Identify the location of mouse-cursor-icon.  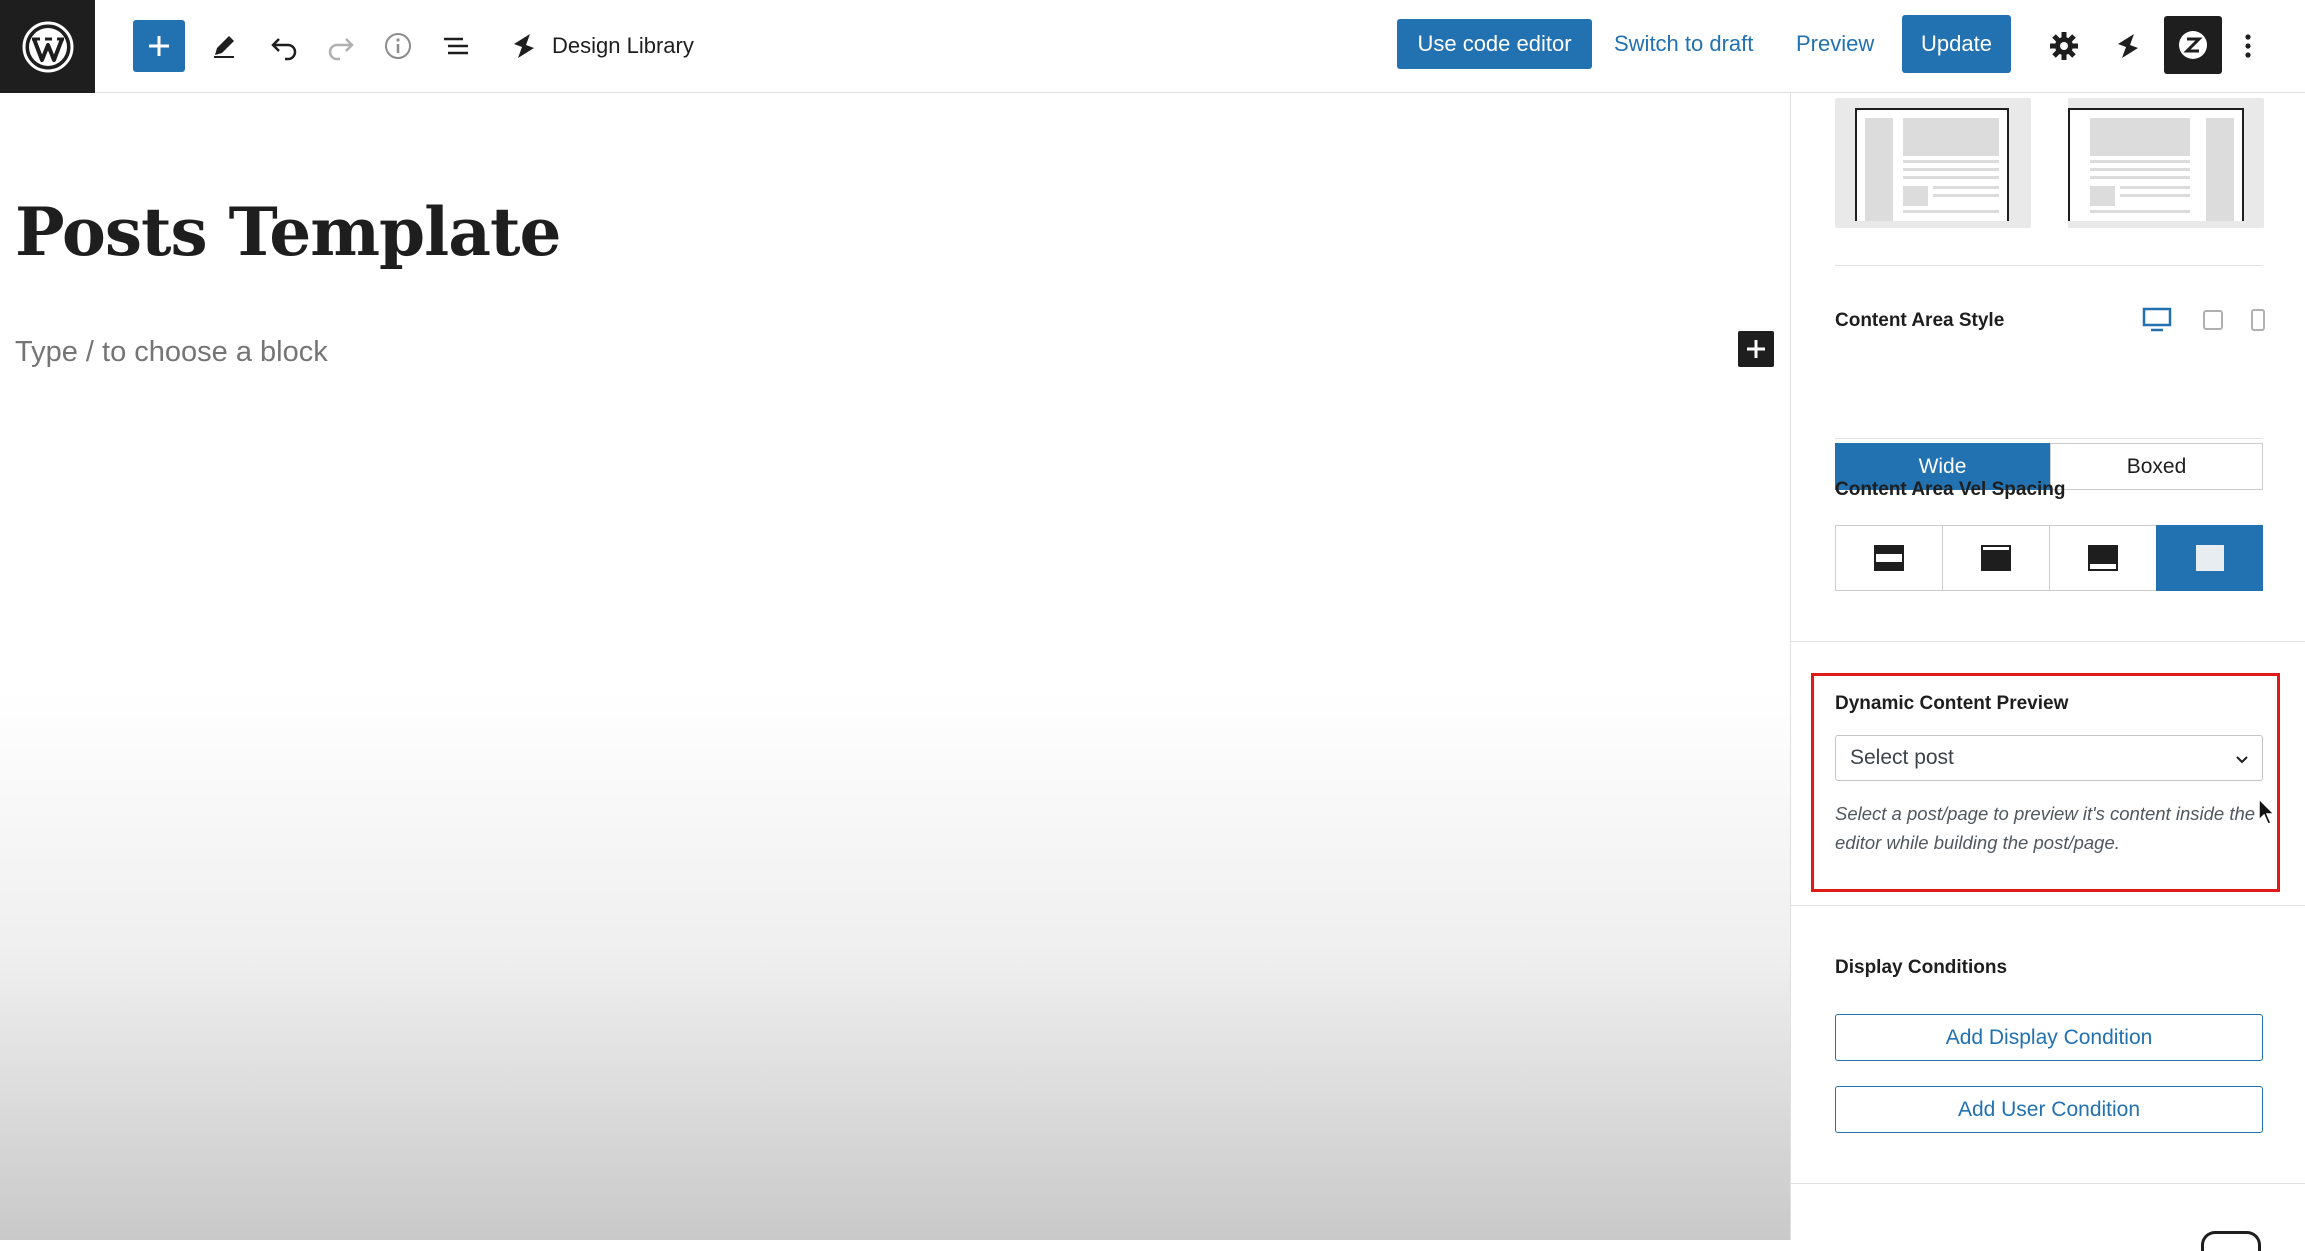
(2267, 814).